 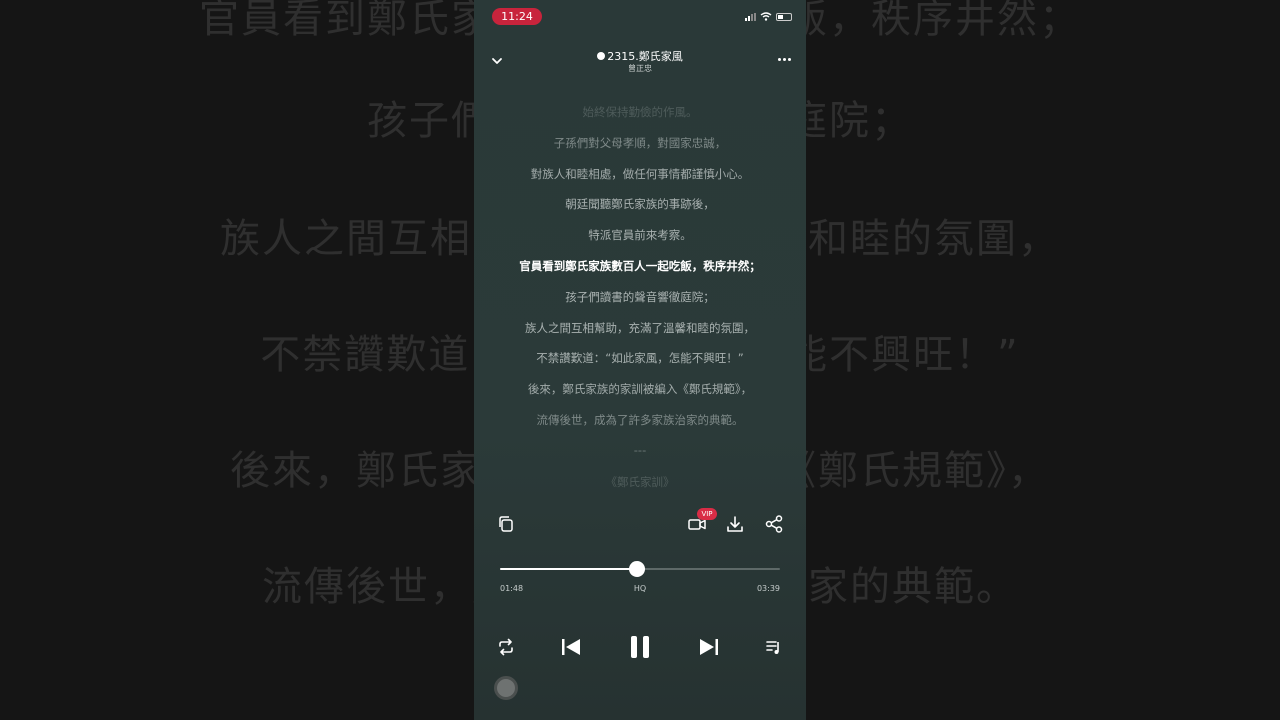 I want to click on next-icon, so click(x=709, y=647).